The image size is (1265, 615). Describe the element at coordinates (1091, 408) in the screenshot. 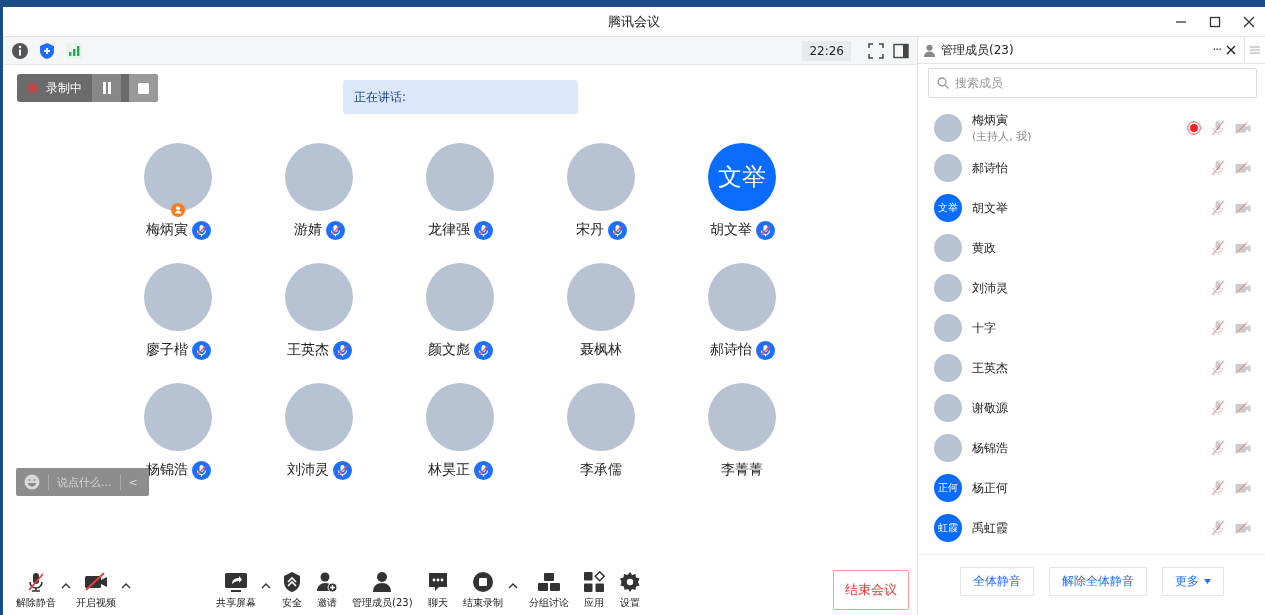

I see `member-row: 谢敬源` at that location.